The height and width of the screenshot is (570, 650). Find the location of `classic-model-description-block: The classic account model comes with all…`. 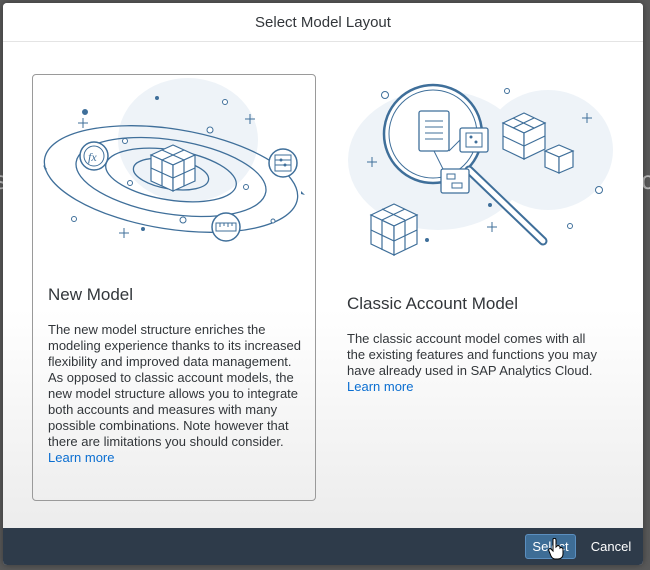

classic-model-description-block: The classic account model comes with all… is located at coordinates (476, 363).